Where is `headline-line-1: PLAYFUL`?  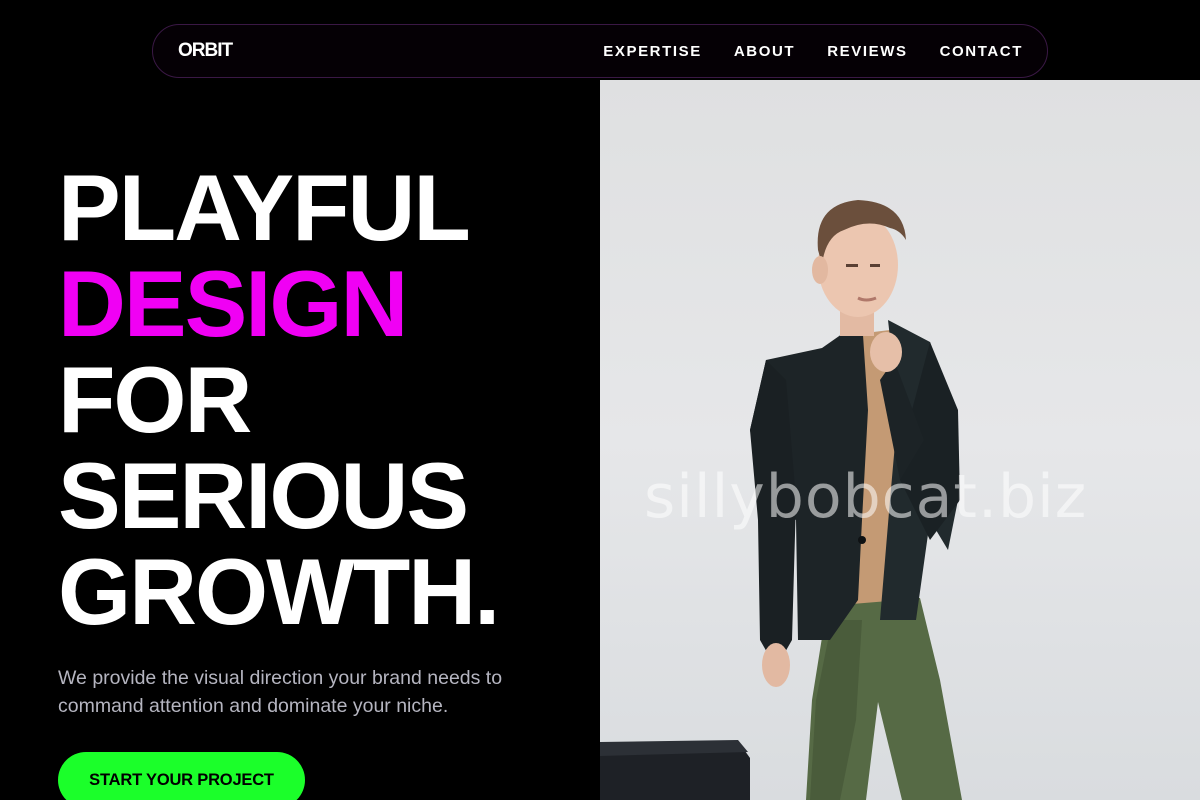 headline-line-1: PLAYFUL is located at coordinates (264, 207).